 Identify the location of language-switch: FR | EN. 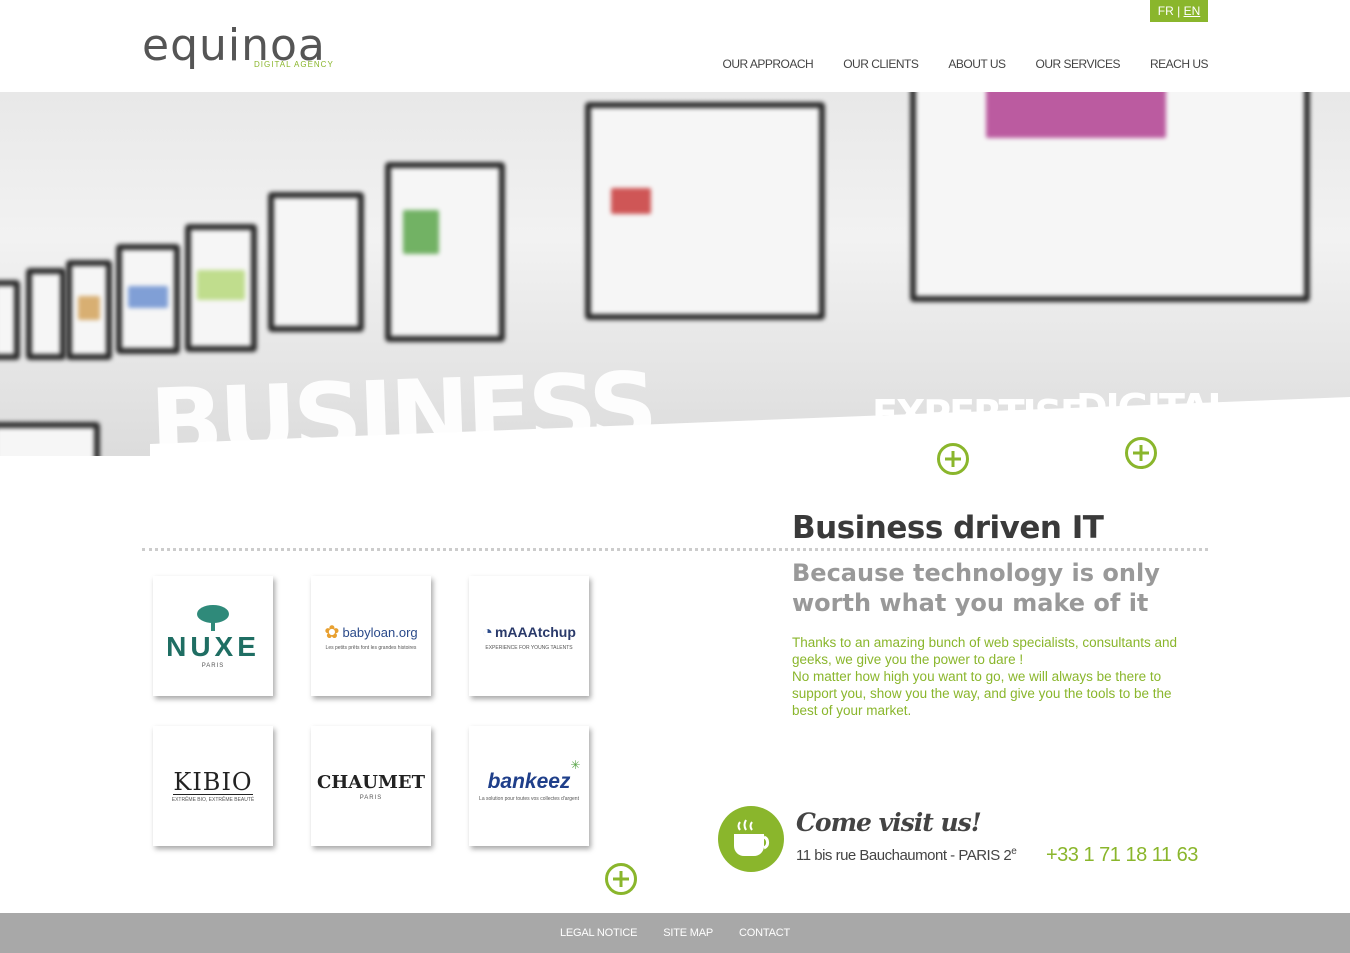
(1179, 11).